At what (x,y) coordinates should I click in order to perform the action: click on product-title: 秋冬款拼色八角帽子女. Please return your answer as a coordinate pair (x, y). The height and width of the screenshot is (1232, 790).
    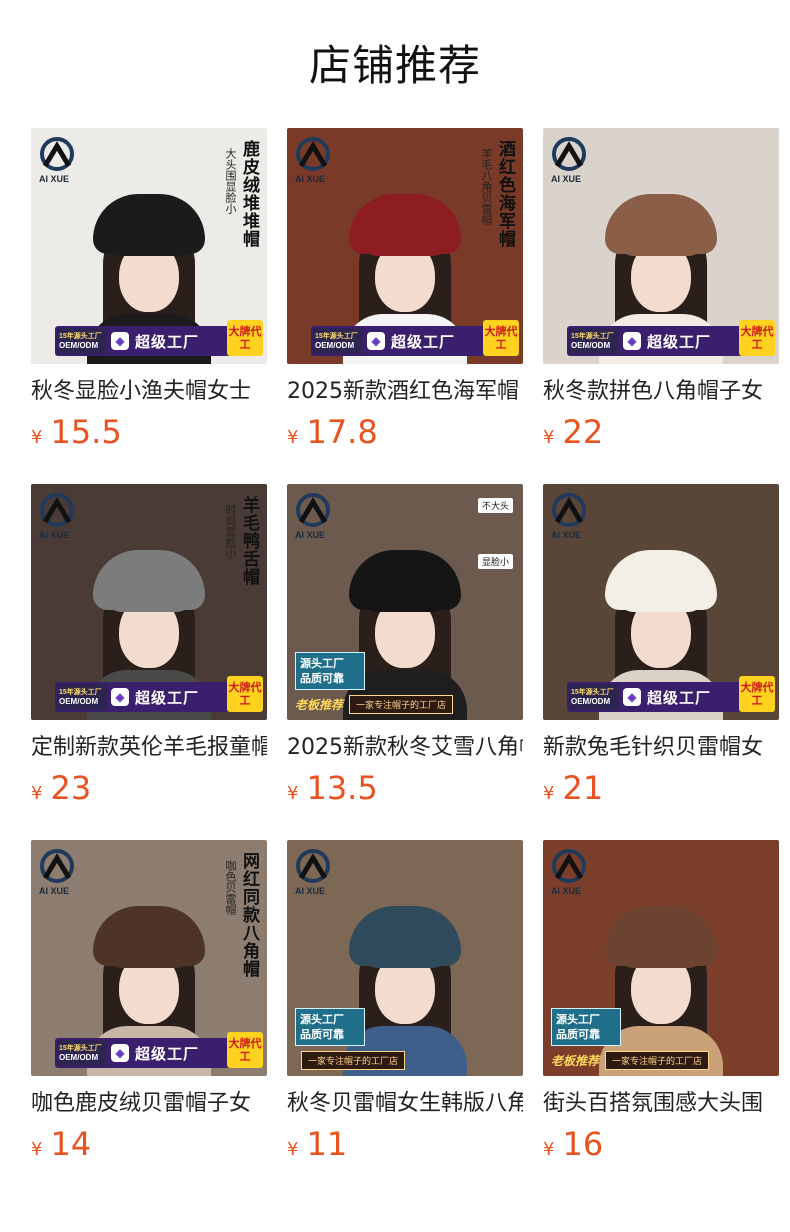
    Looking at the image, I should click on (661, 392).